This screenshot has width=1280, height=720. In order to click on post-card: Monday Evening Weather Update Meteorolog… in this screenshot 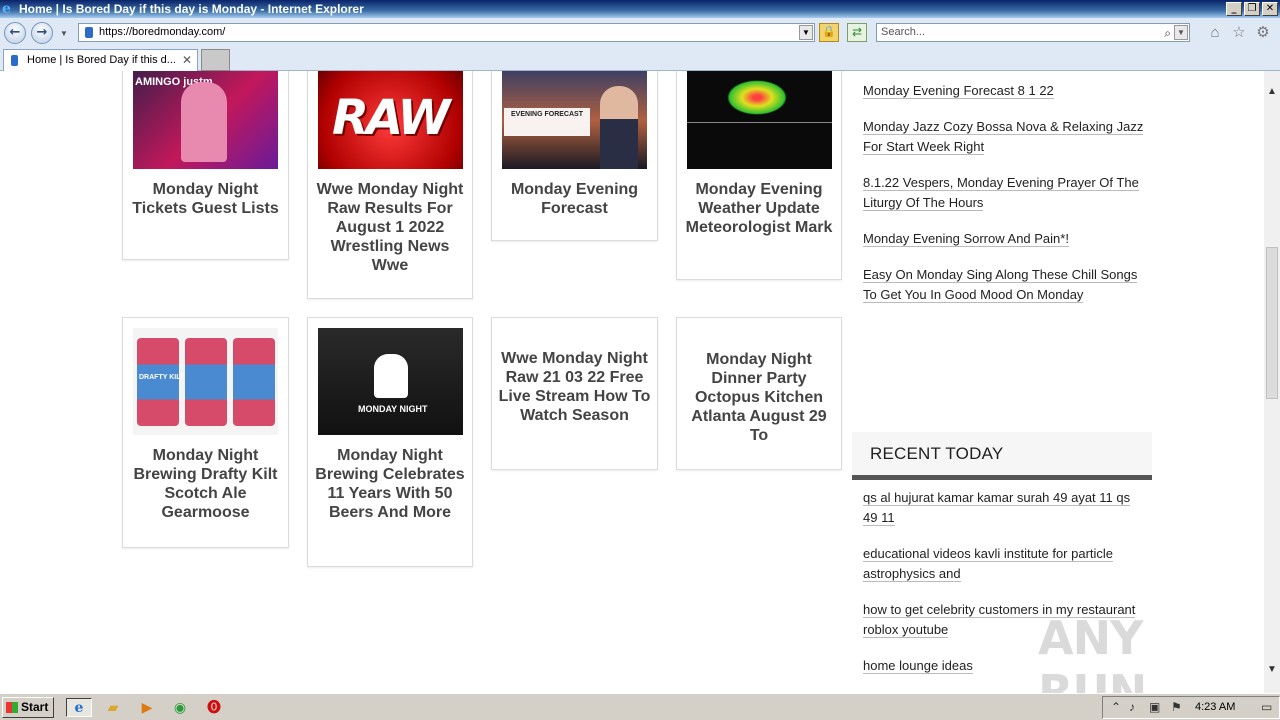, I will do `click(759, 175)`.